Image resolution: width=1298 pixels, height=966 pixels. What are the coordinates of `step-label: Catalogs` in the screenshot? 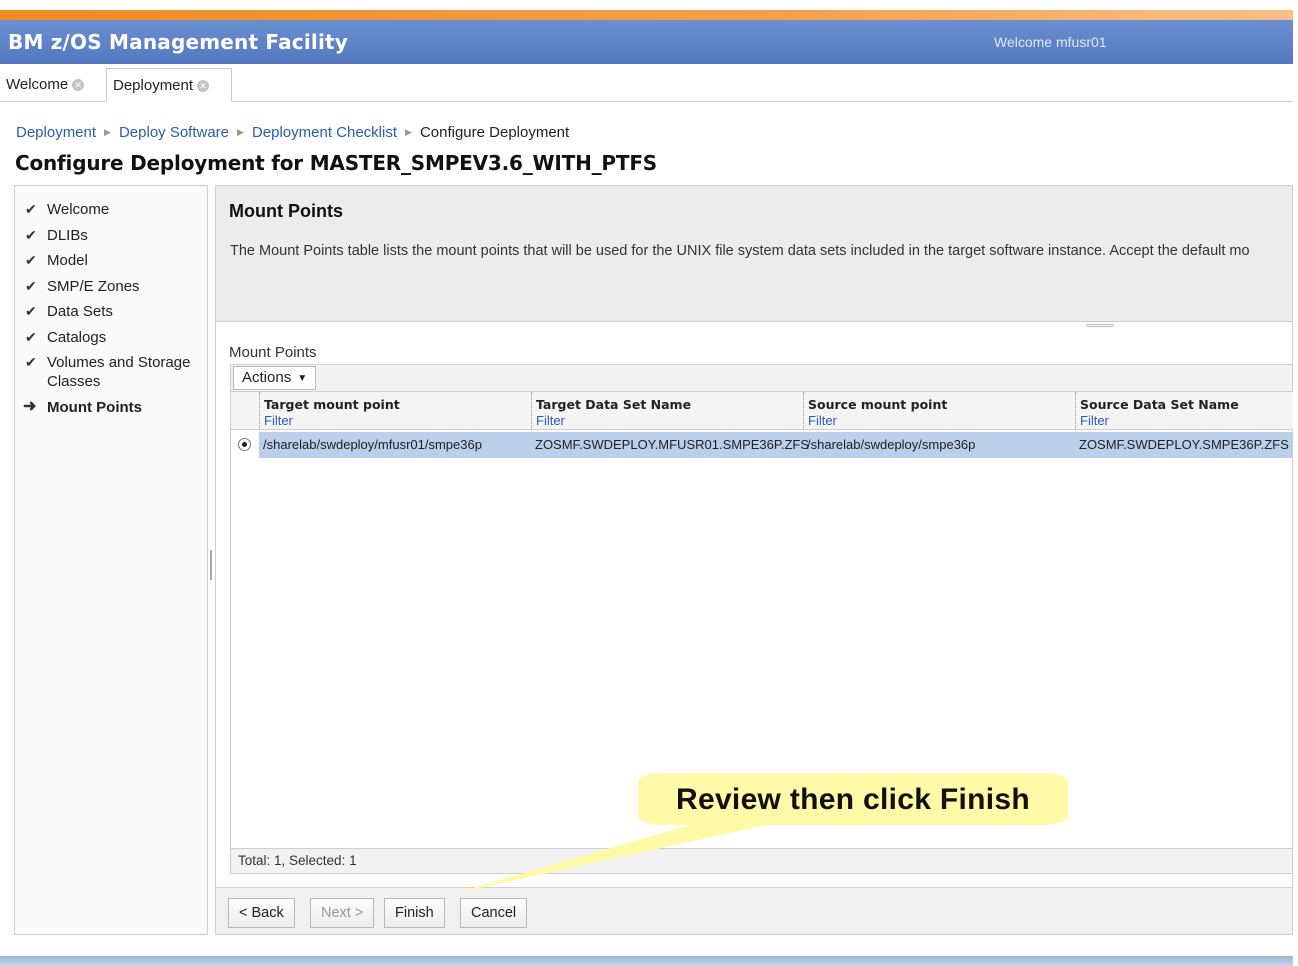 It's located at (77, 337).